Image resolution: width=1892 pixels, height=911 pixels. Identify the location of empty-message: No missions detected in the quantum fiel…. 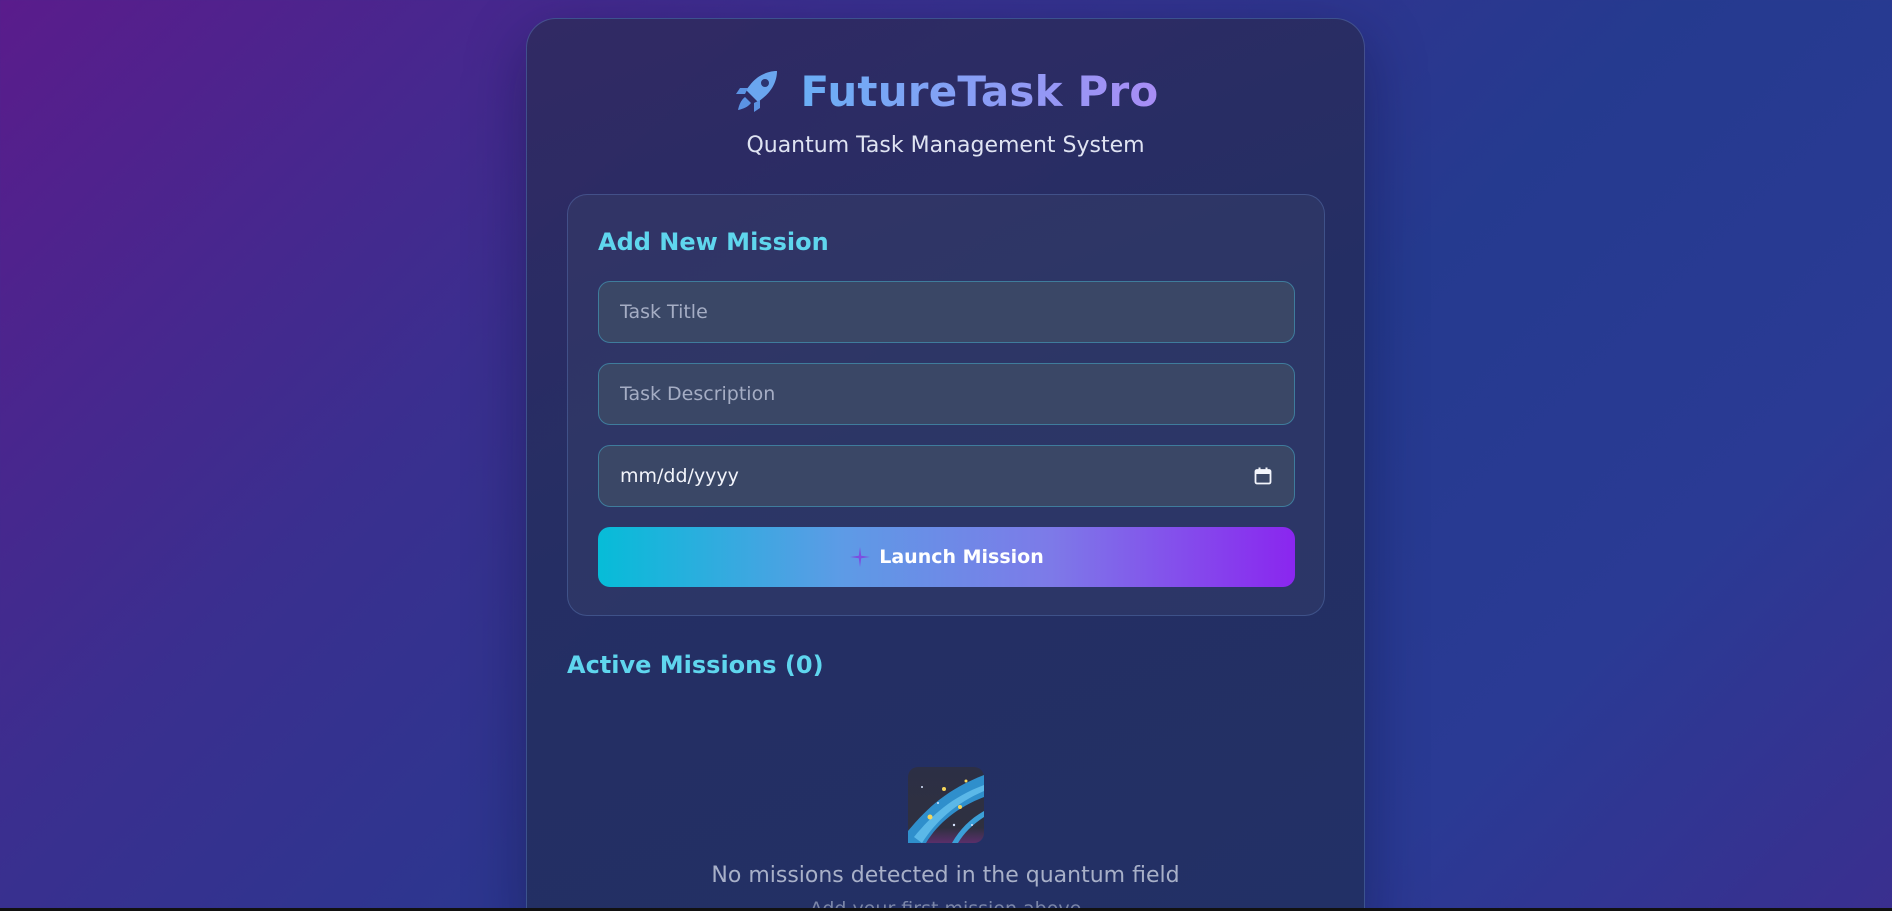
(945, 875).